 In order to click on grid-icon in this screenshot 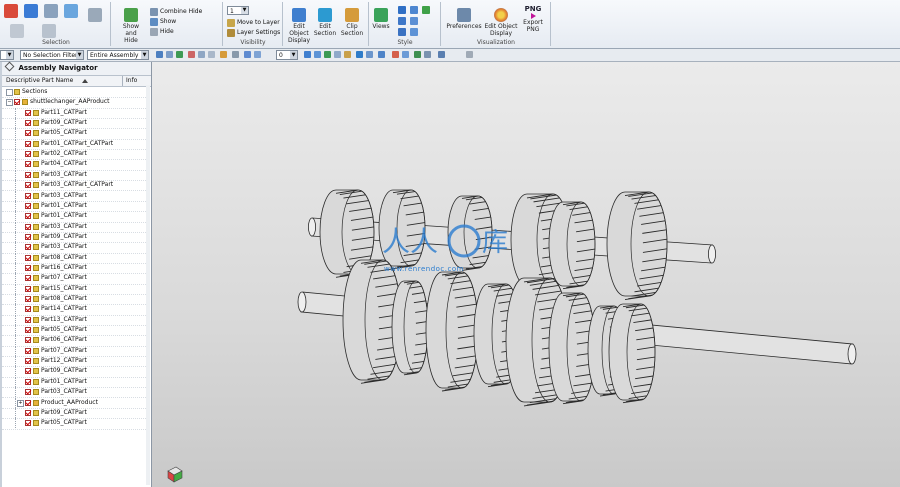, I will do `click(235, 54)`.